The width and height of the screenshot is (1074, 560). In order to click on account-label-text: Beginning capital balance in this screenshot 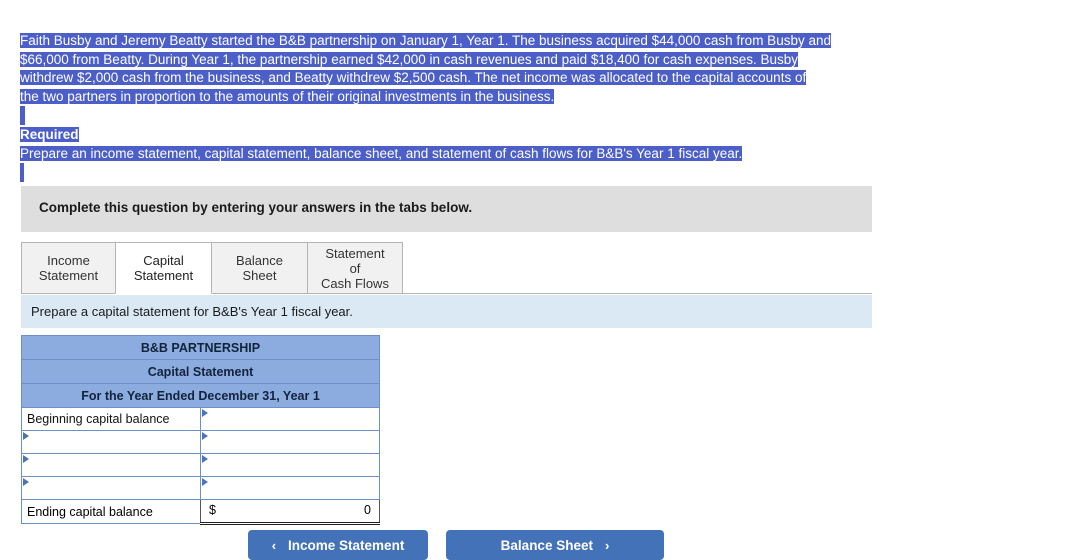, I will do `click(98, 419)`.